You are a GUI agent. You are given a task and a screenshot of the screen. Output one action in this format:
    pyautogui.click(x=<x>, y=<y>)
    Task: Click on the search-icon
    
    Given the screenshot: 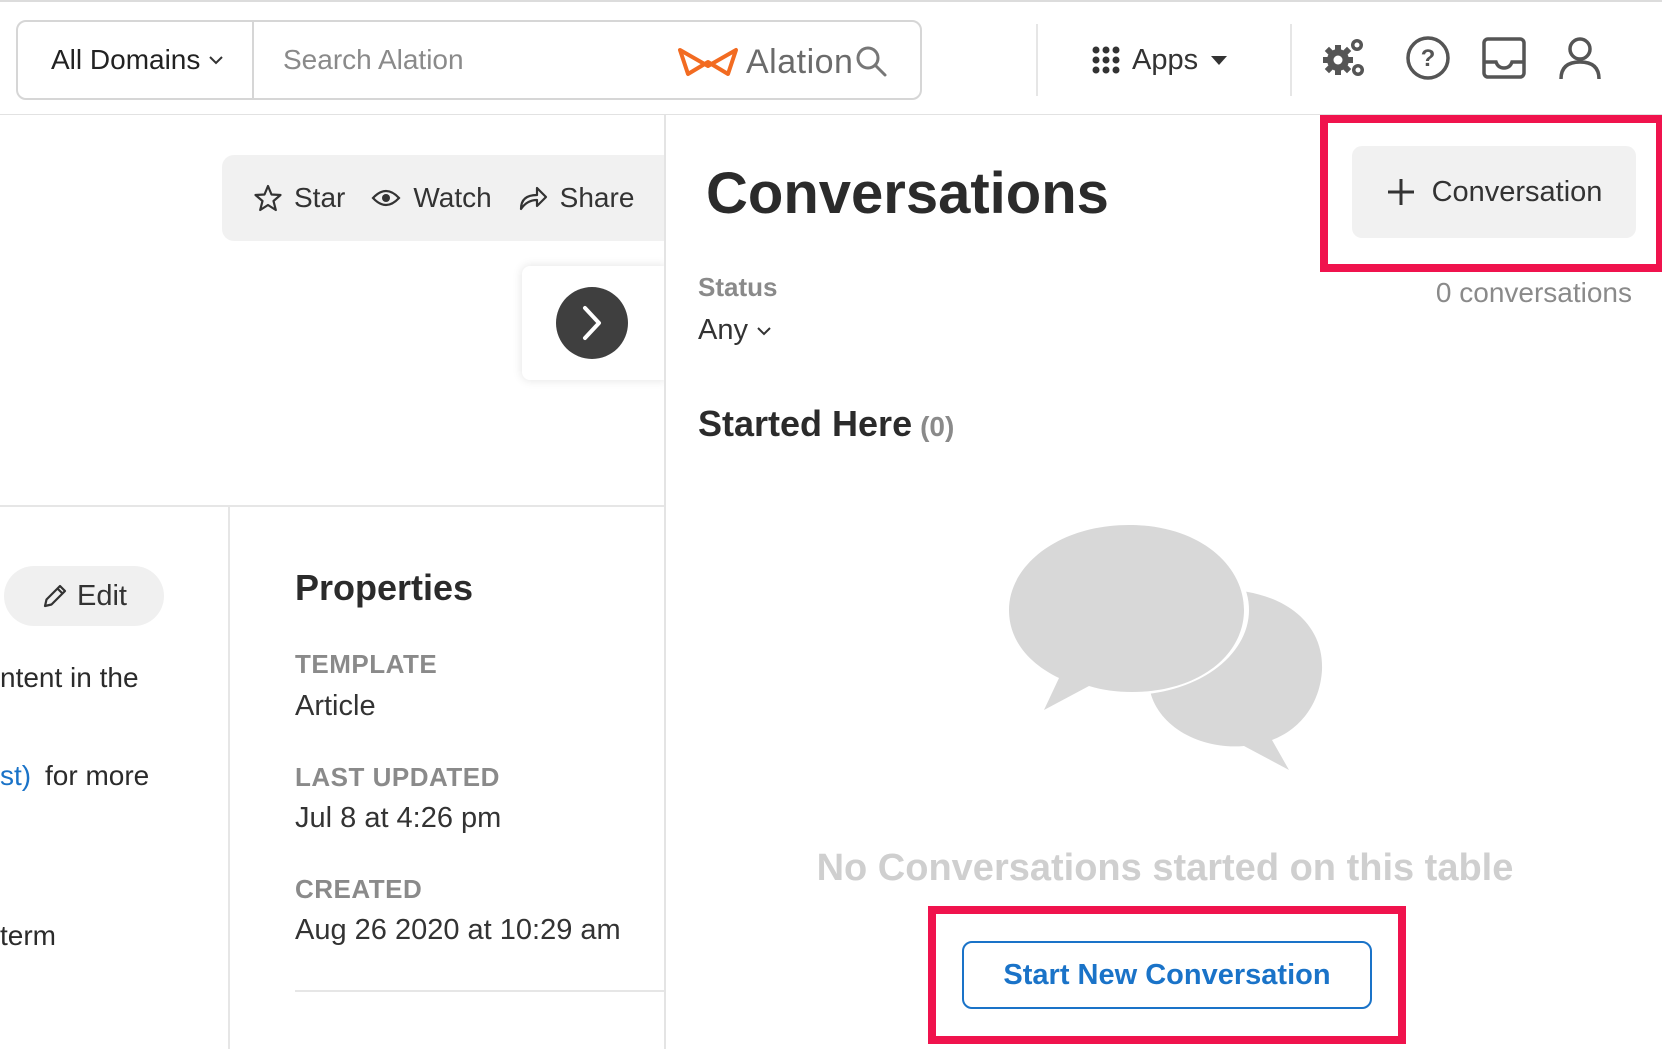 What is the action you would take?
    pyautogui.click(x=871, y=61)
    